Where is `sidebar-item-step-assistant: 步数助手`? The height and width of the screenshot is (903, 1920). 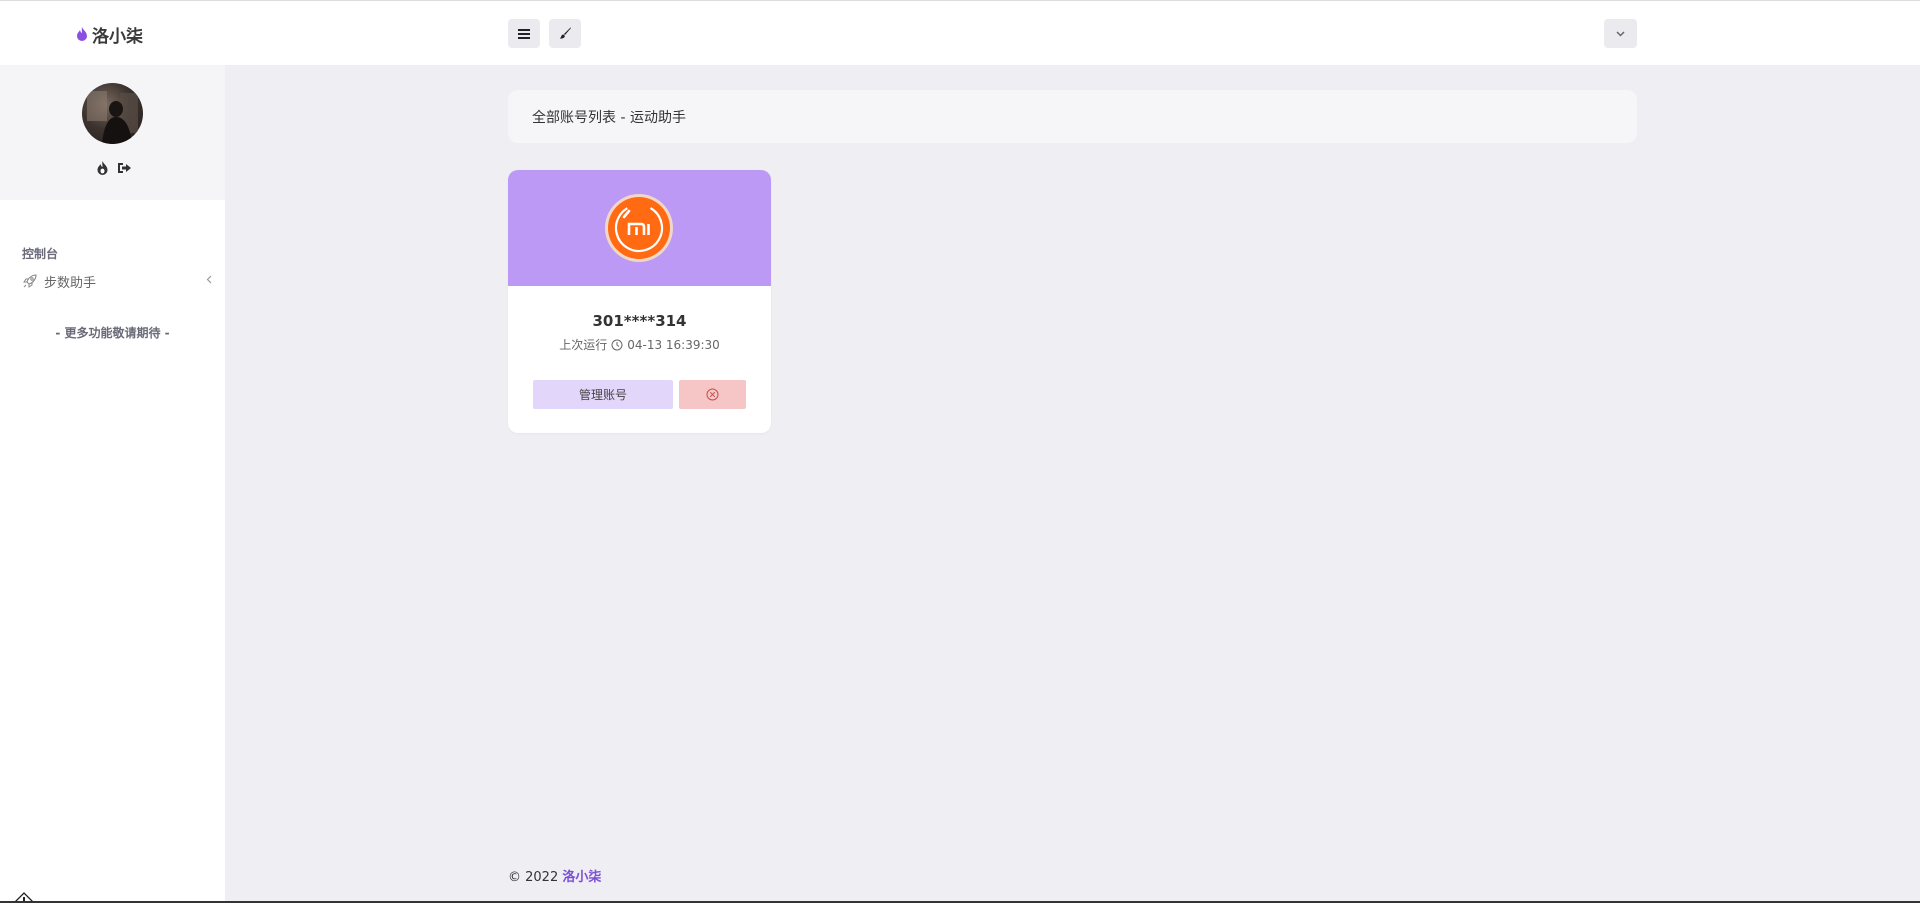
sidebar-item-step-assistant: 步数助手 is located at coordinates (117, 281).